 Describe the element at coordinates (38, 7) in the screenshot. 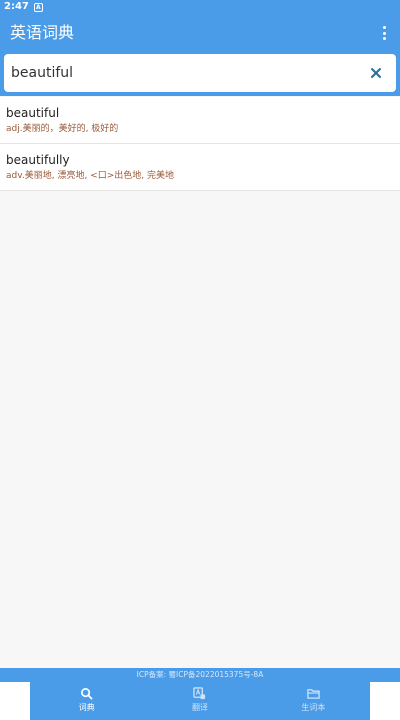

I see `notification-icon: A` at that location.